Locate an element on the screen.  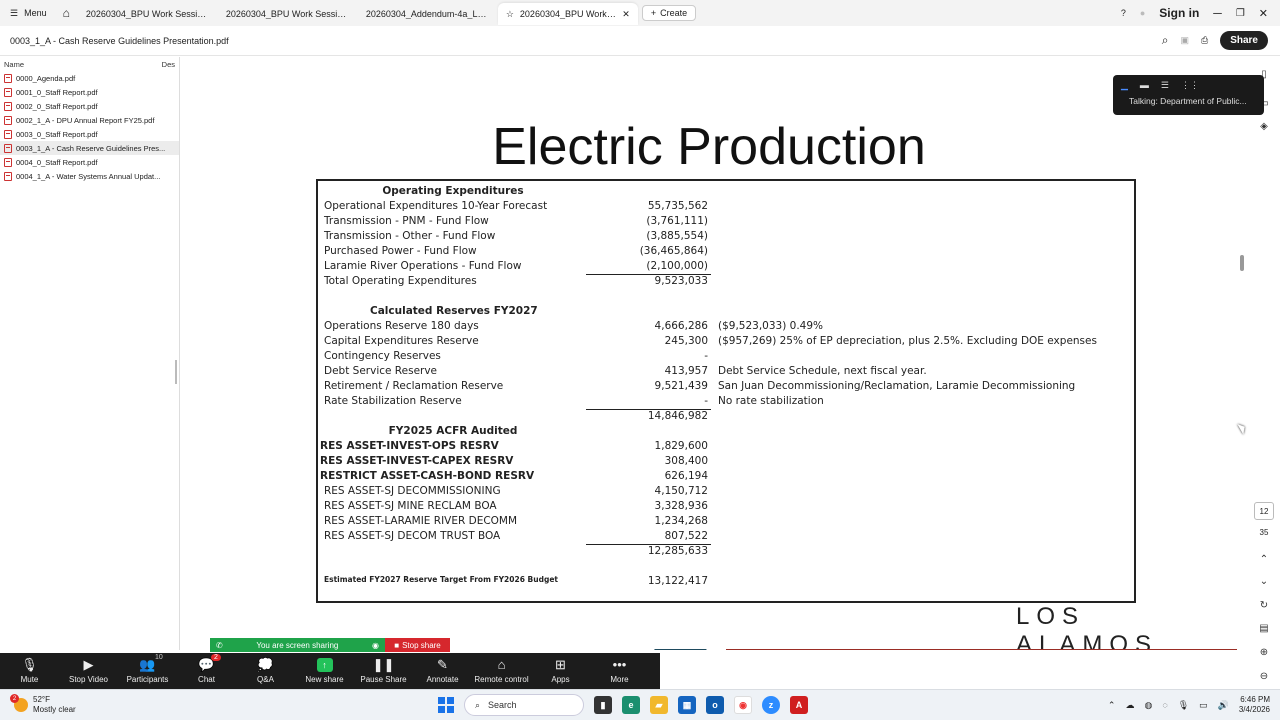
weather-temp: 52°F is located at coordinates (41, 699).